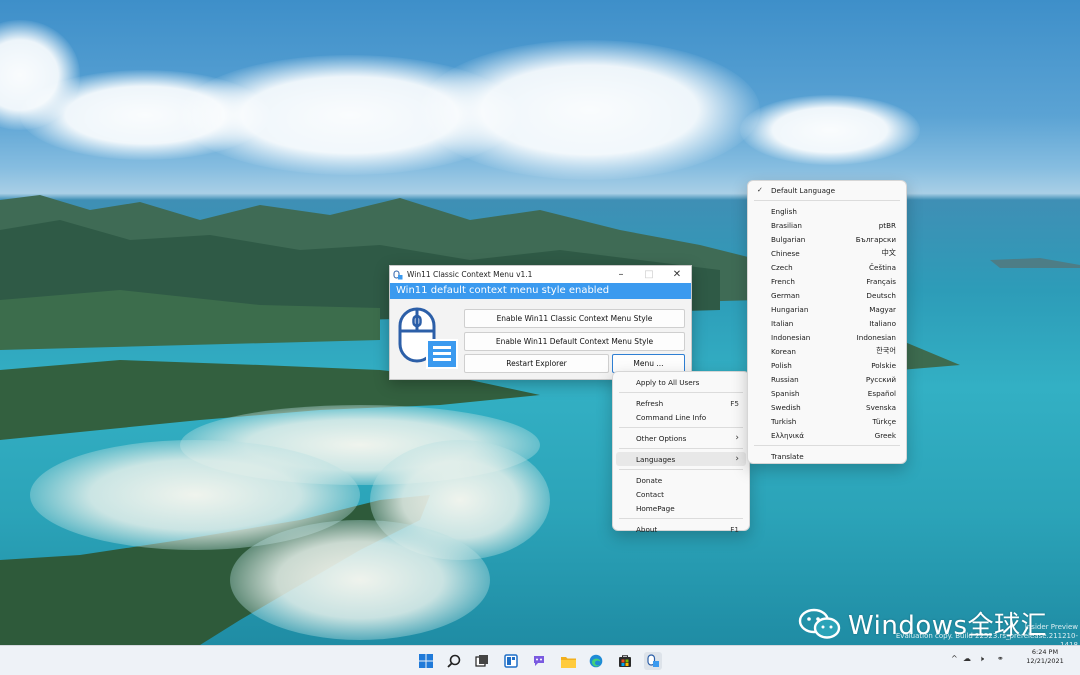 The image size is (1080, 675). Describe the element at coordinates (827, 393) in the screenshot. I see `menu-item-language: Spanish Español` at that location.